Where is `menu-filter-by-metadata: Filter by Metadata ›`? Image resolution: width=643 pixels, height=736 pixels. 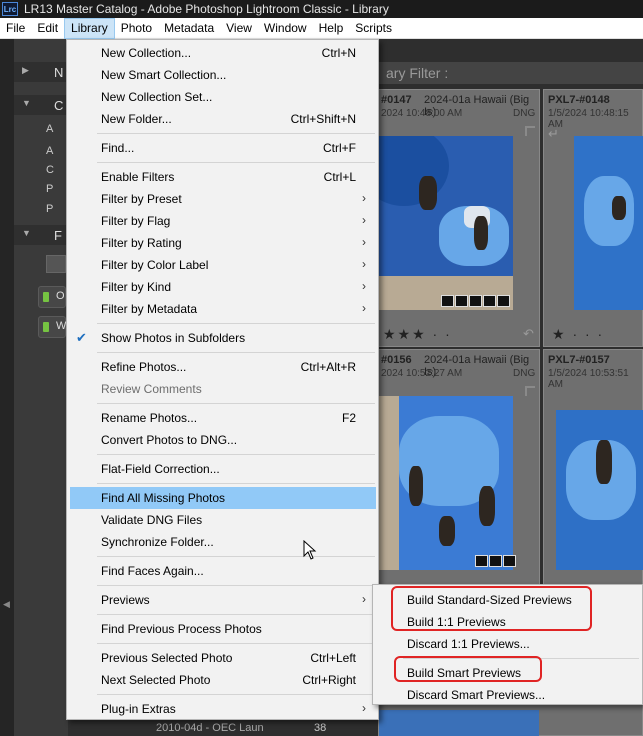
menu-filter-by-metadata: Filter by Metadata › is located at coordinates (222, 309).